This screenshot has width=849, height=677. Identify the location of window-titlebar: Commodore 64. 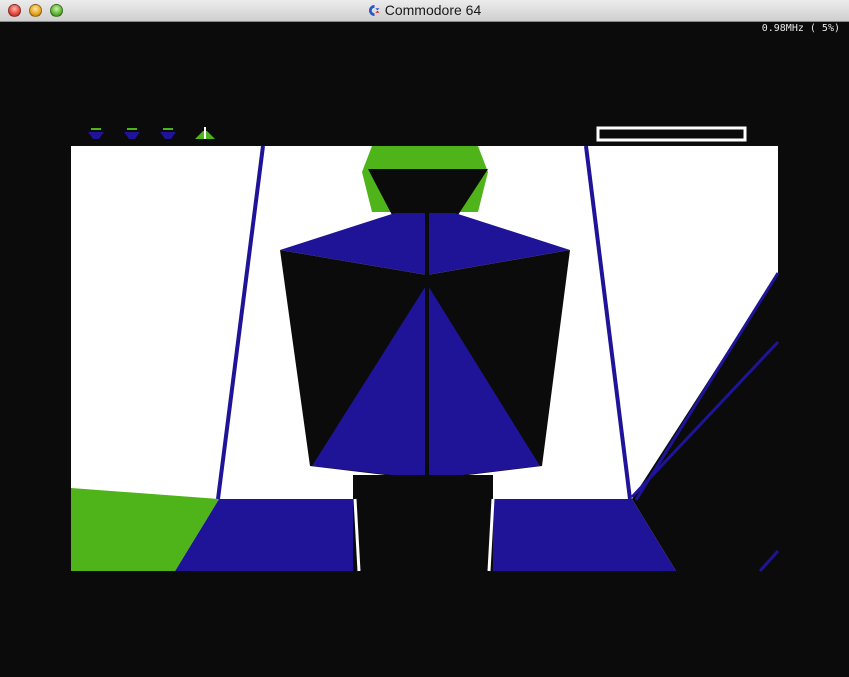
(424, 11).